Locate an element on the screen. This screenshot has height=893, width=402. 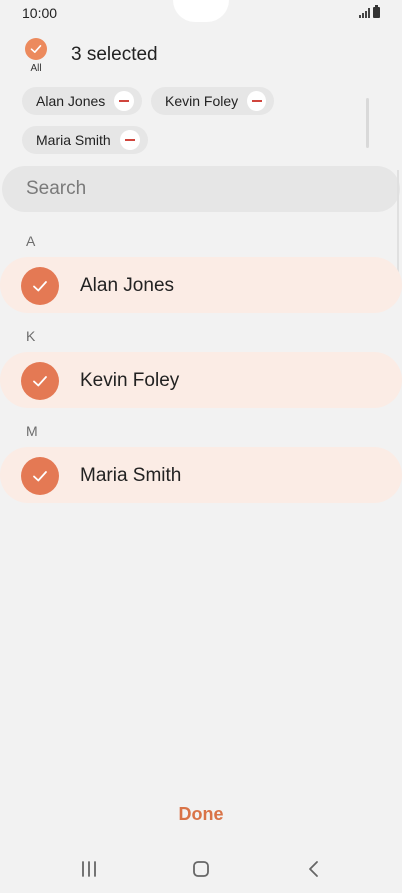
recent-apps-icon is located at coordinates (89, 869).